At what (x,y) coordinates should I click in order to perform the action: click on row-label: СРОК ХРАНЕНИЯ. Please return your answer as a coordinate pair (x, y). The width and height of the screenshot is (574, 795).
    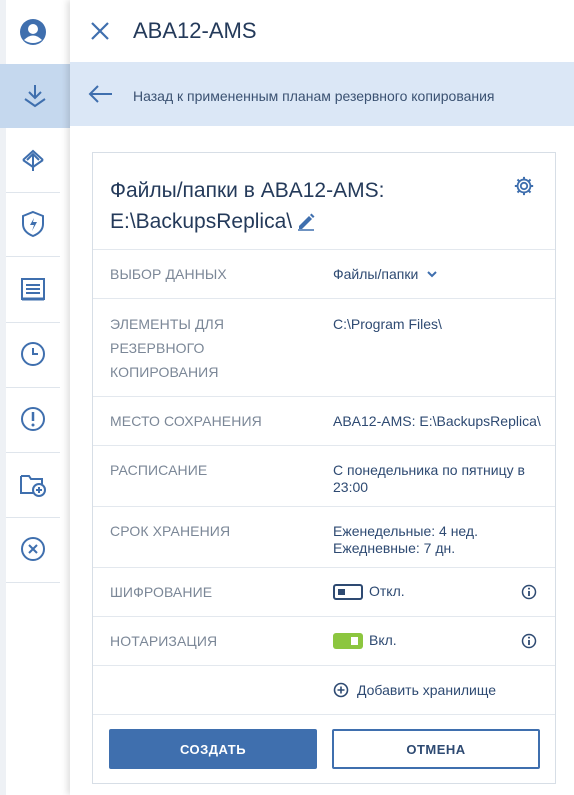
    Looking at the image, I should click on (170, 531).